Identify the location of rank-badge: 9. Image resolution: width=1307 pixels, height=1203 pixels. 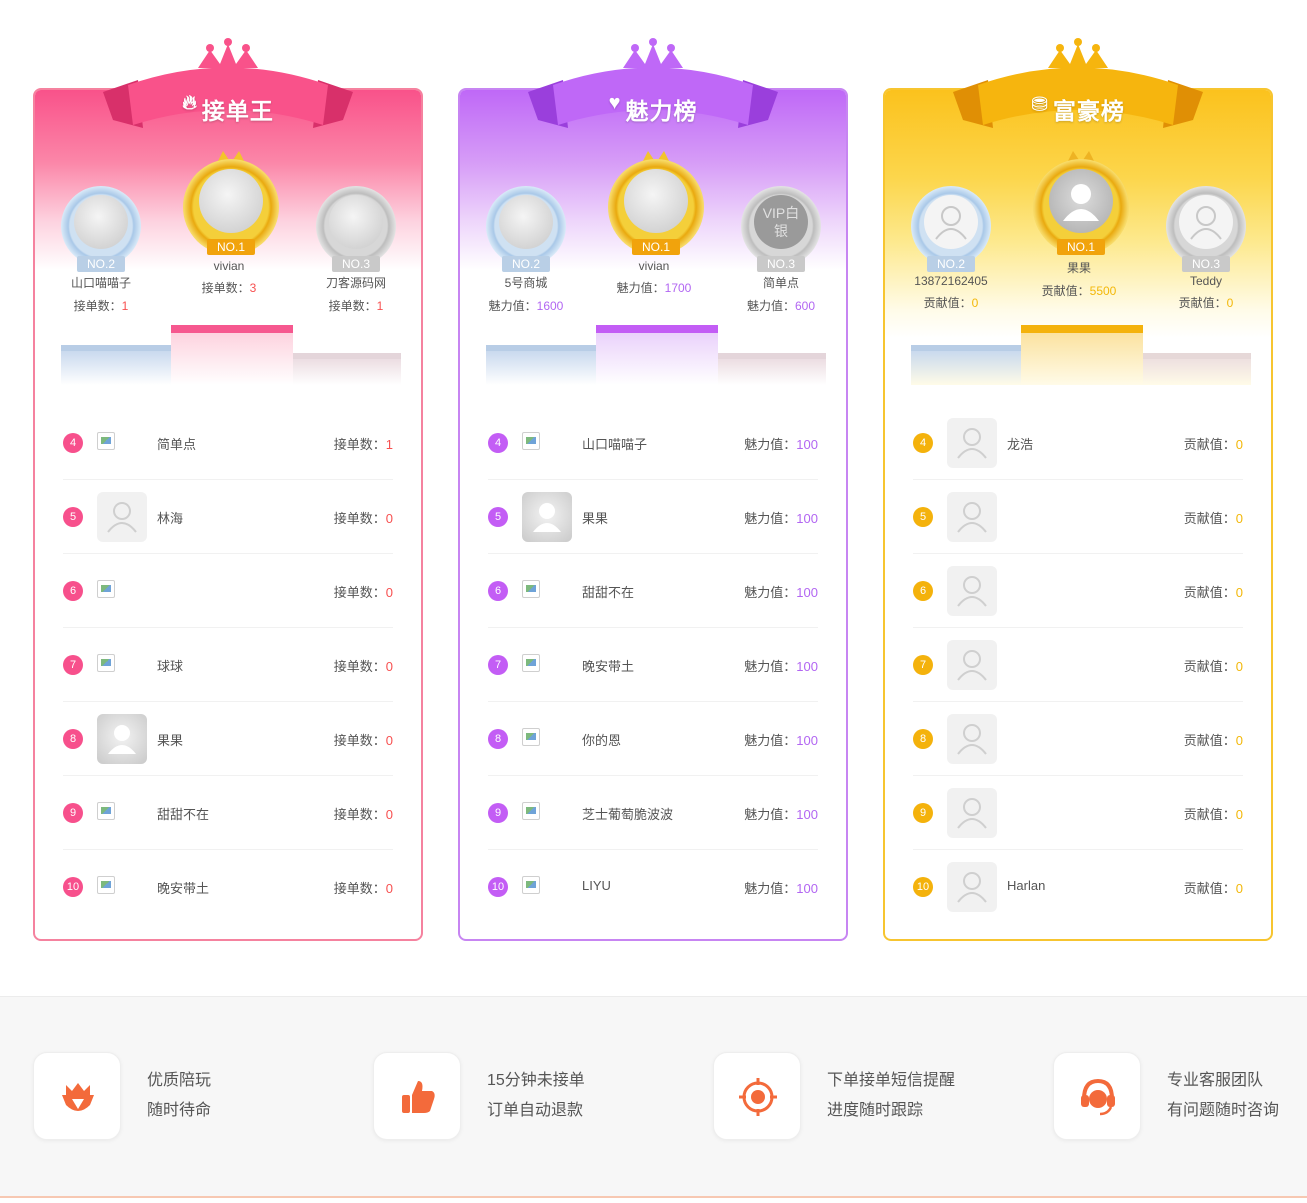
(498, 813).